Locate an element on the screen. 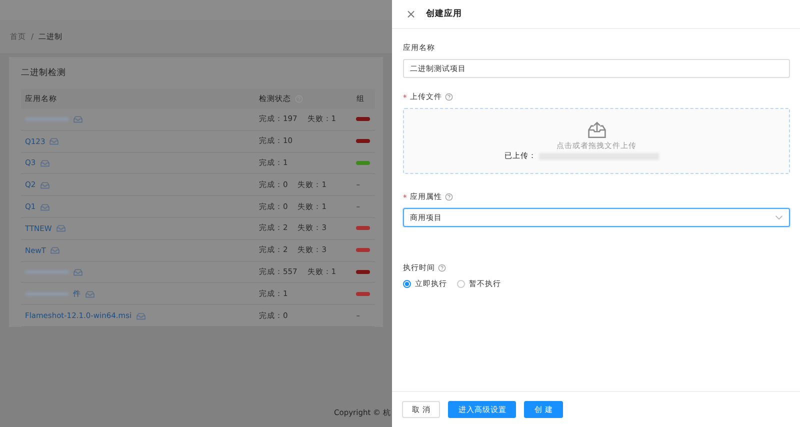 Image resolution: width=800 pixels, height=427 pixels. card-title: 二进制检测 is located at coordinates (44, 73).